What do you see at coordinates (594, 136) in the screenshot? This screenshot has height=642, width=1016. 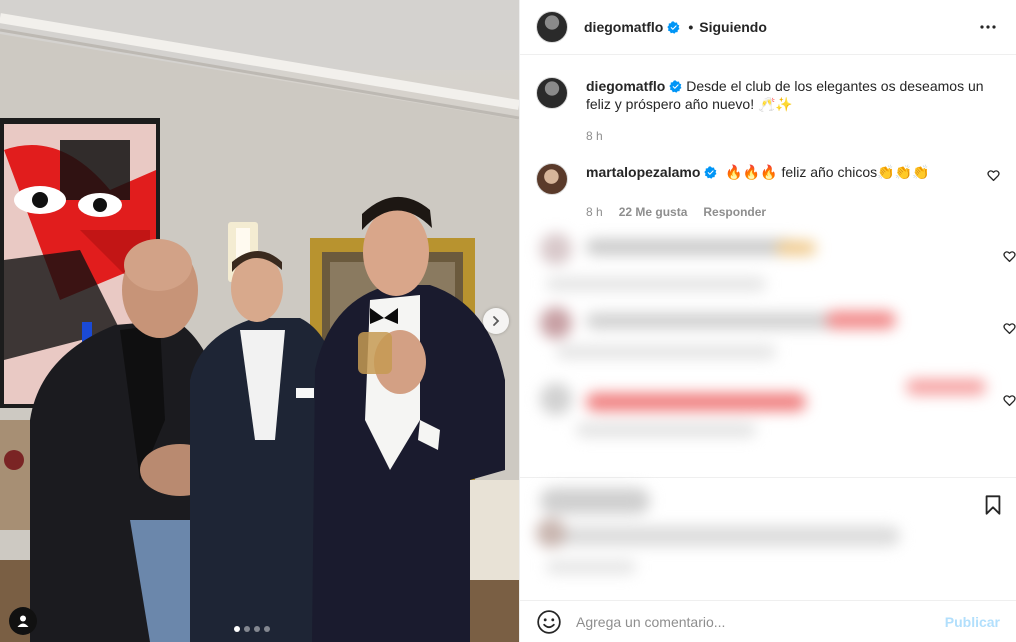 I see `caption-time: 8 h` at bounding box center [594, 136].